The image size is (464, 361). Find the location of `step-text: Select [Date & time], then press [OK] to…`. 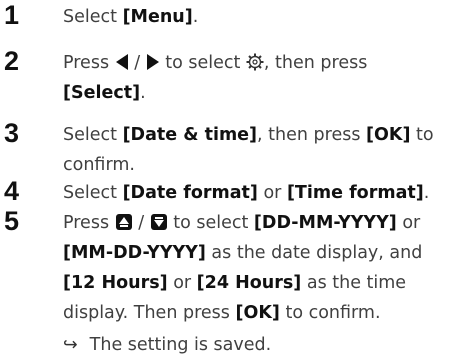

step-text: Select [Date & time], then press [OK] to… is located at coordinates (248, 150).